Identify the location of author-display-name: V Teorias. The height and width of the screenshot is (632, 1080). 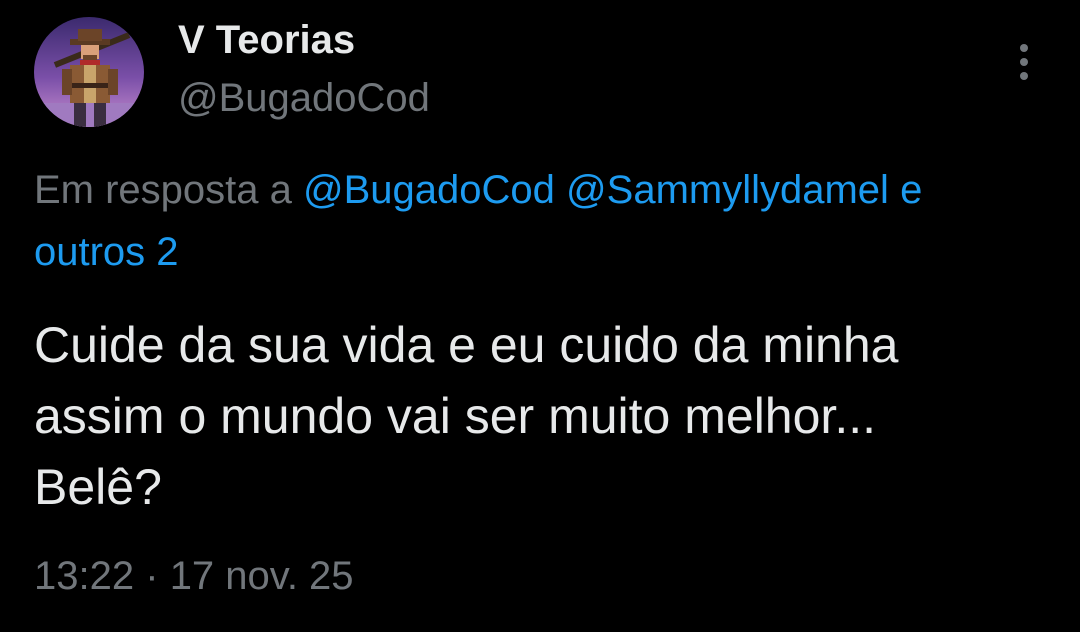
(266, 40).